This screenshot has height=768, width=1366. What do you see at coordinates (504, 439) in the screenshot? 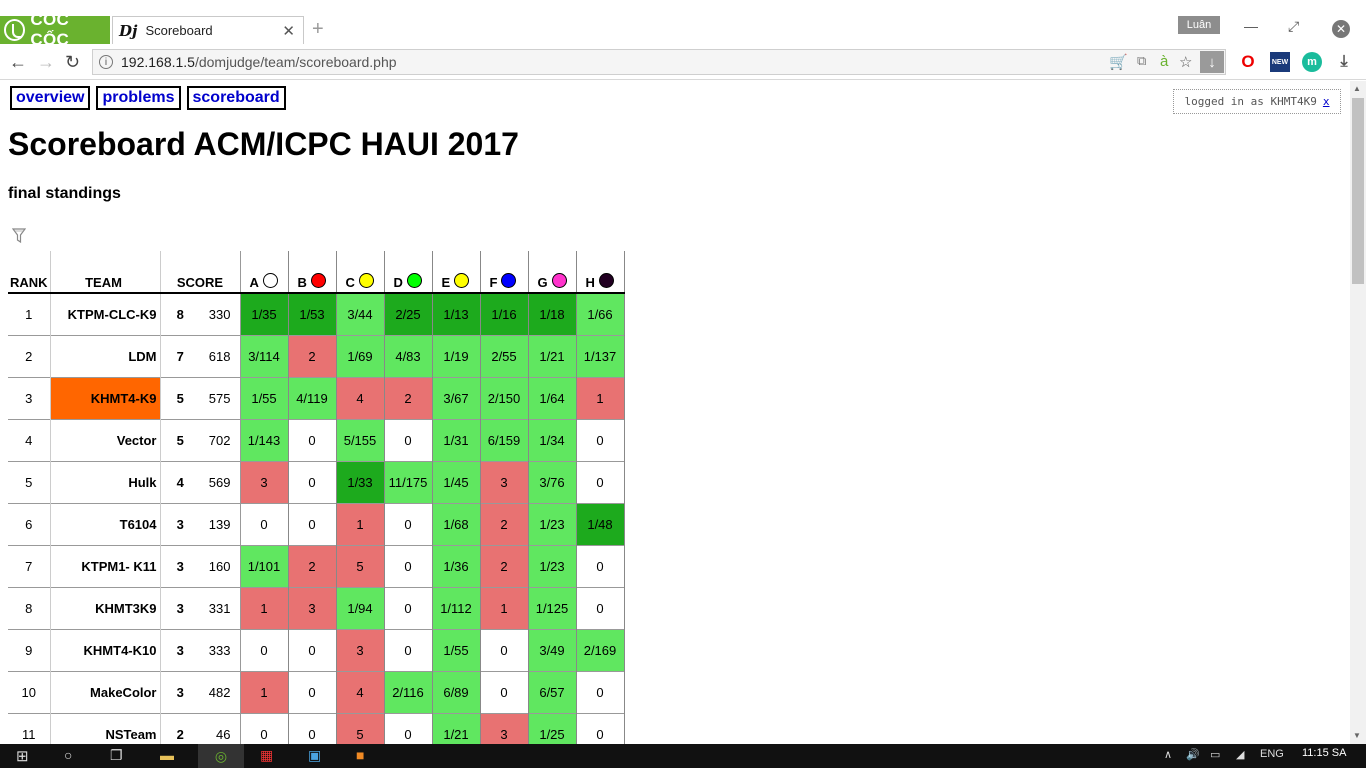
I see `problem-cell: 6/159` at bounding box center [504, 439].